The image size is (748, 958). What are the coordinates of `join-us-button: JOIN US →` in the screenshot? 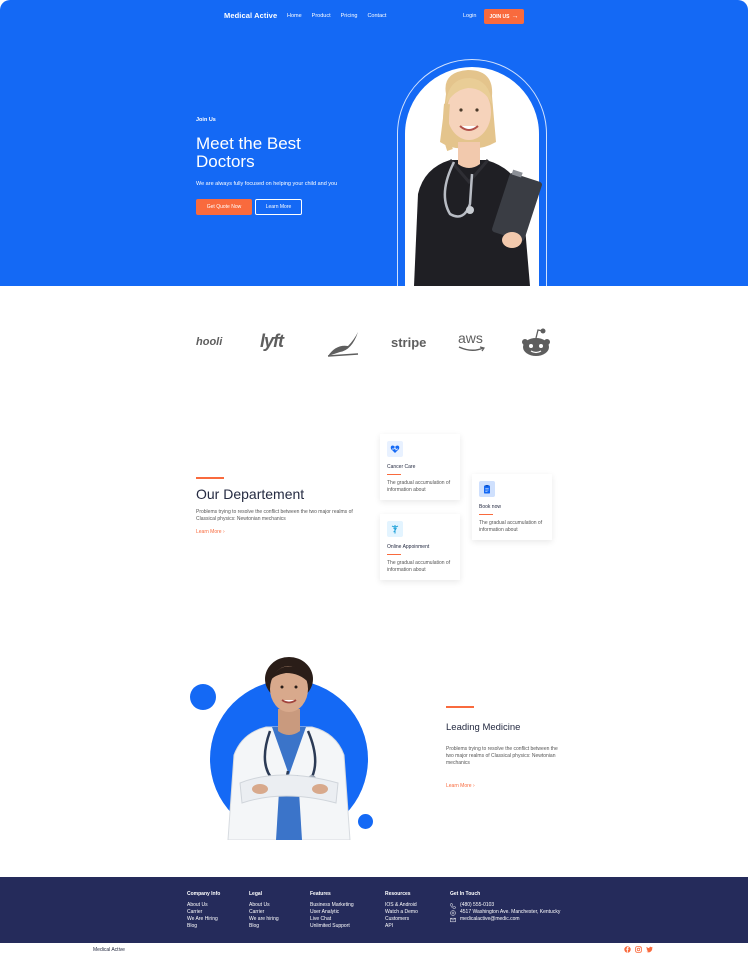 It's located at (504, 16).